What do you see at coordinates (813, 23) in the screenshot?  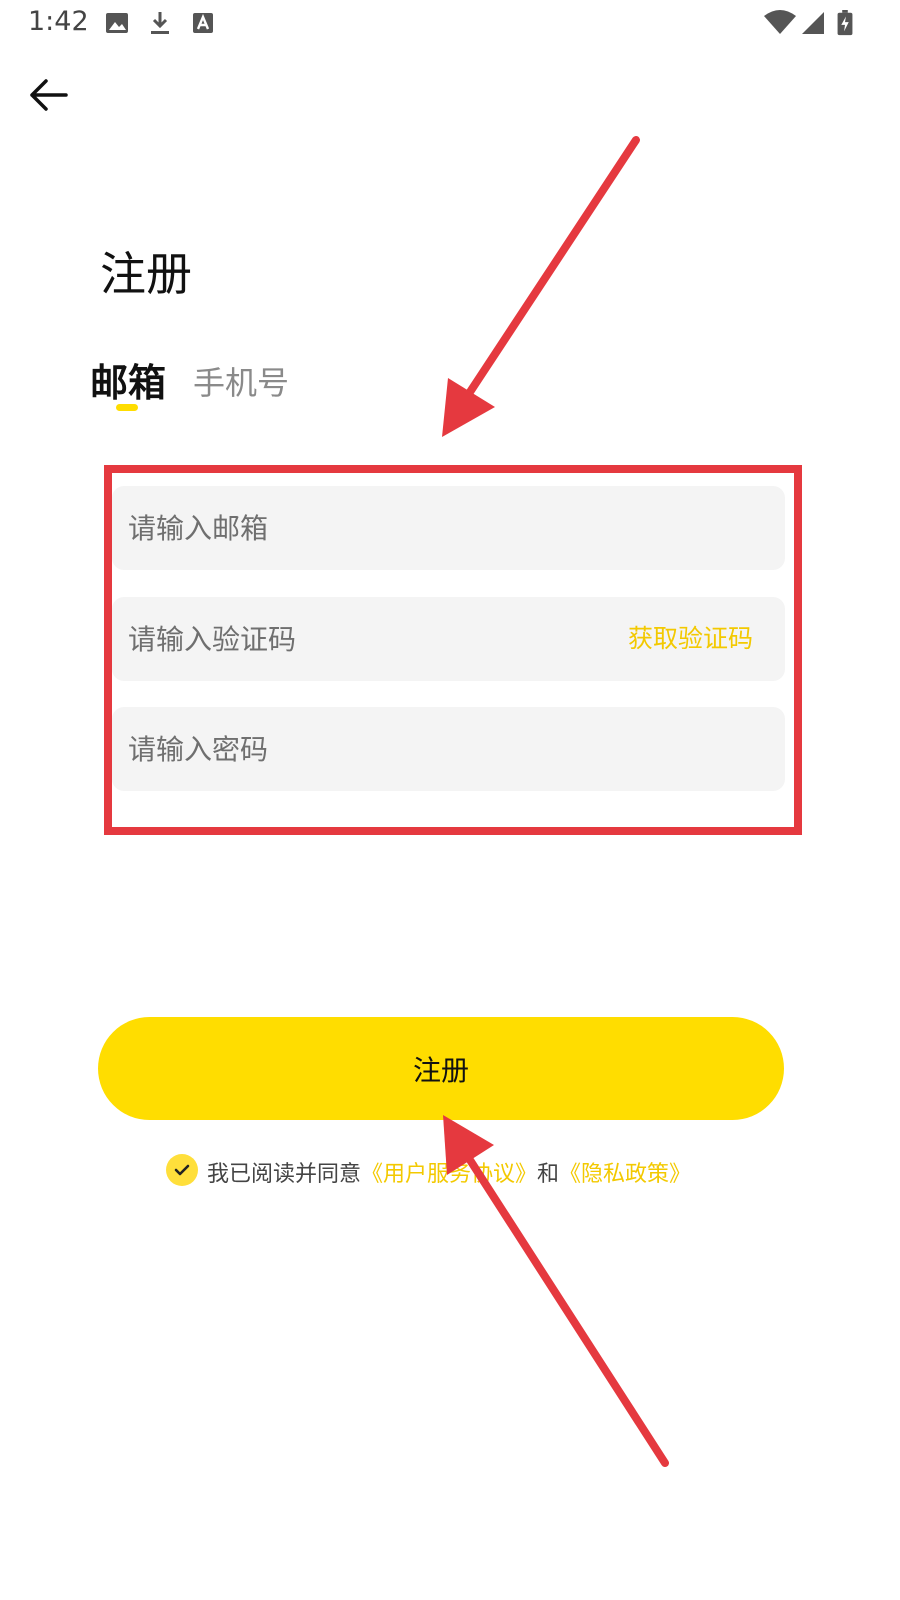 I see `signal-icon` at bounding box center [813, 23].